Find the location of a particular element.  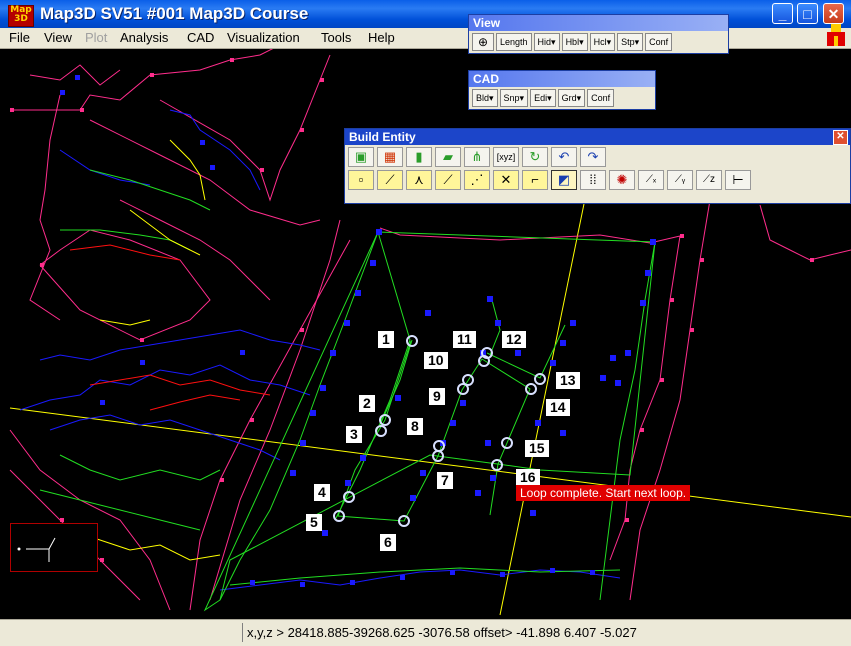

view-toolbar: View ⊕ Length Hid▾ Hbl▾ Hcl▾ Stp▾ Conf is located at coordinates (598, 34).